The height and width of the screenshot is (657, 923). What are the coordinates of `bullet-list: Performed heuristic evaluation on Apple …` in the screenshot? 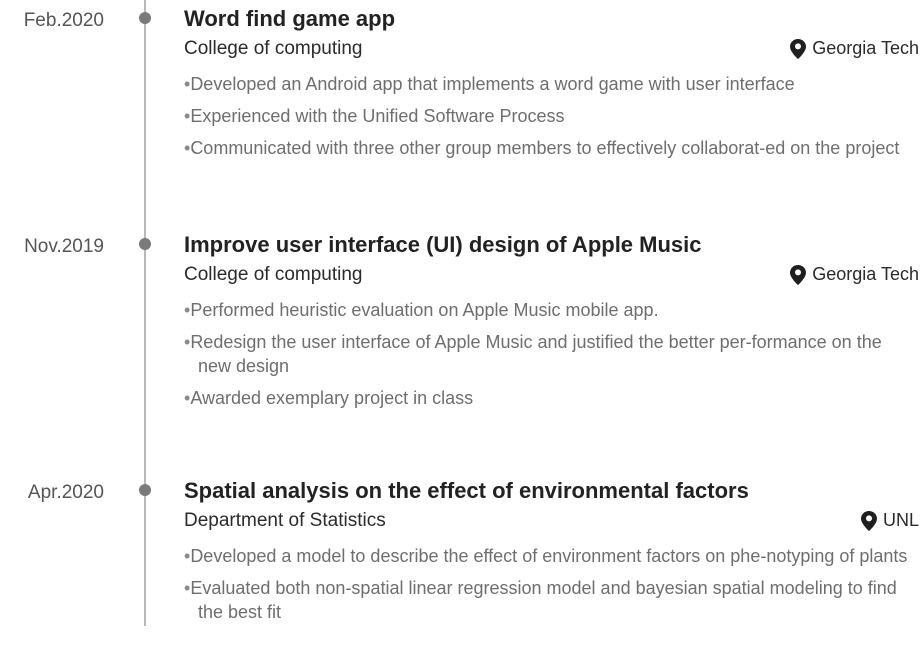 It's located at (551, 358).